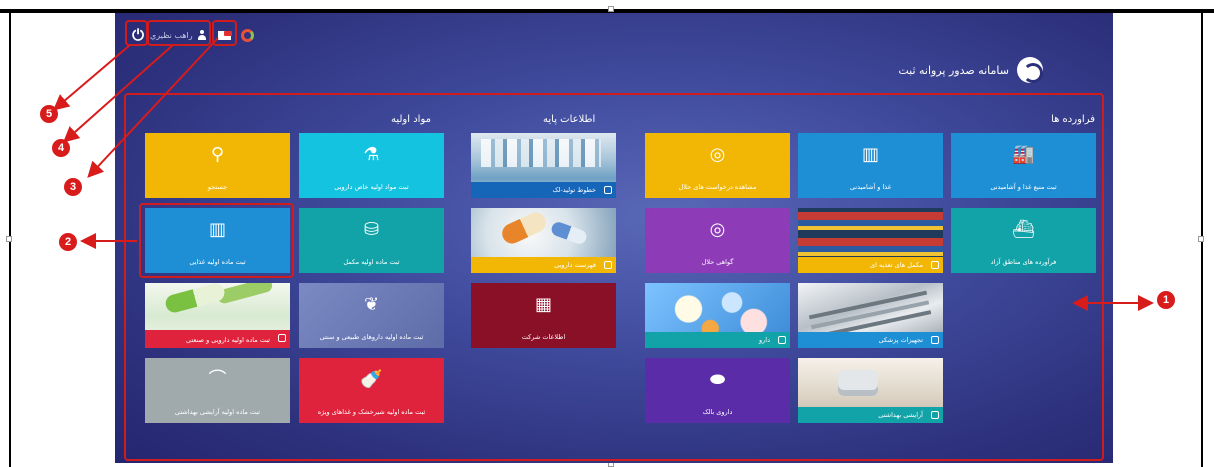 The height and width of the screenshot is (467, 1214). Describe the element at coordinates (68, 242) in the screenshot. I see `callout-2: 2` at that location.